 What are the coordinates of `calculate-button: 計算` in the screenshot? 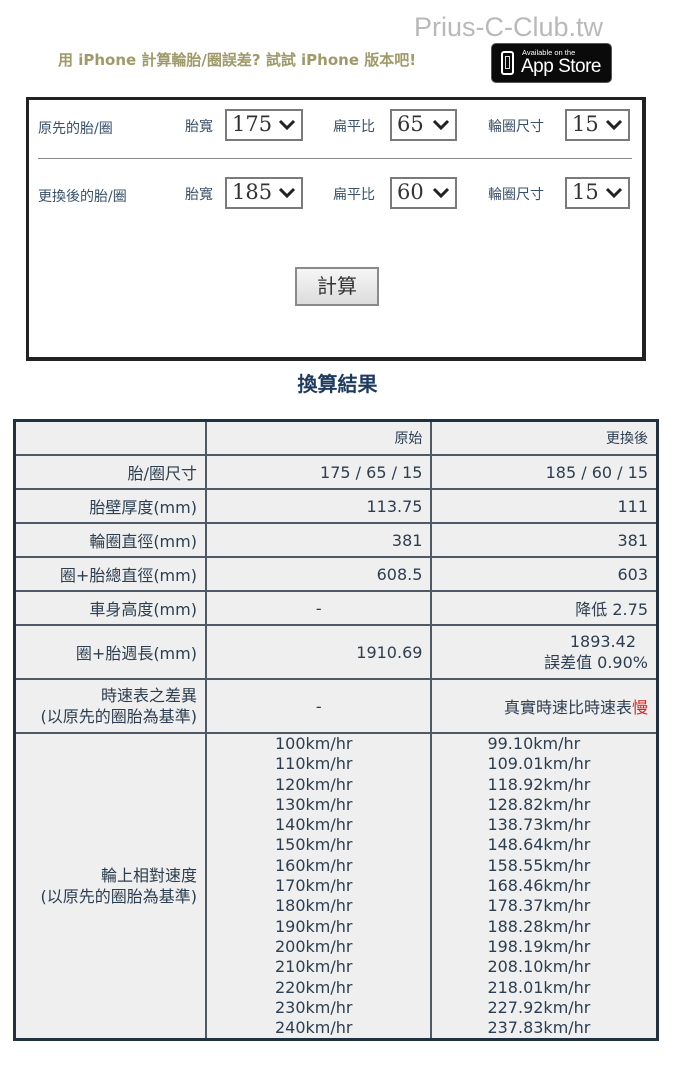 It's located at (337, 286).